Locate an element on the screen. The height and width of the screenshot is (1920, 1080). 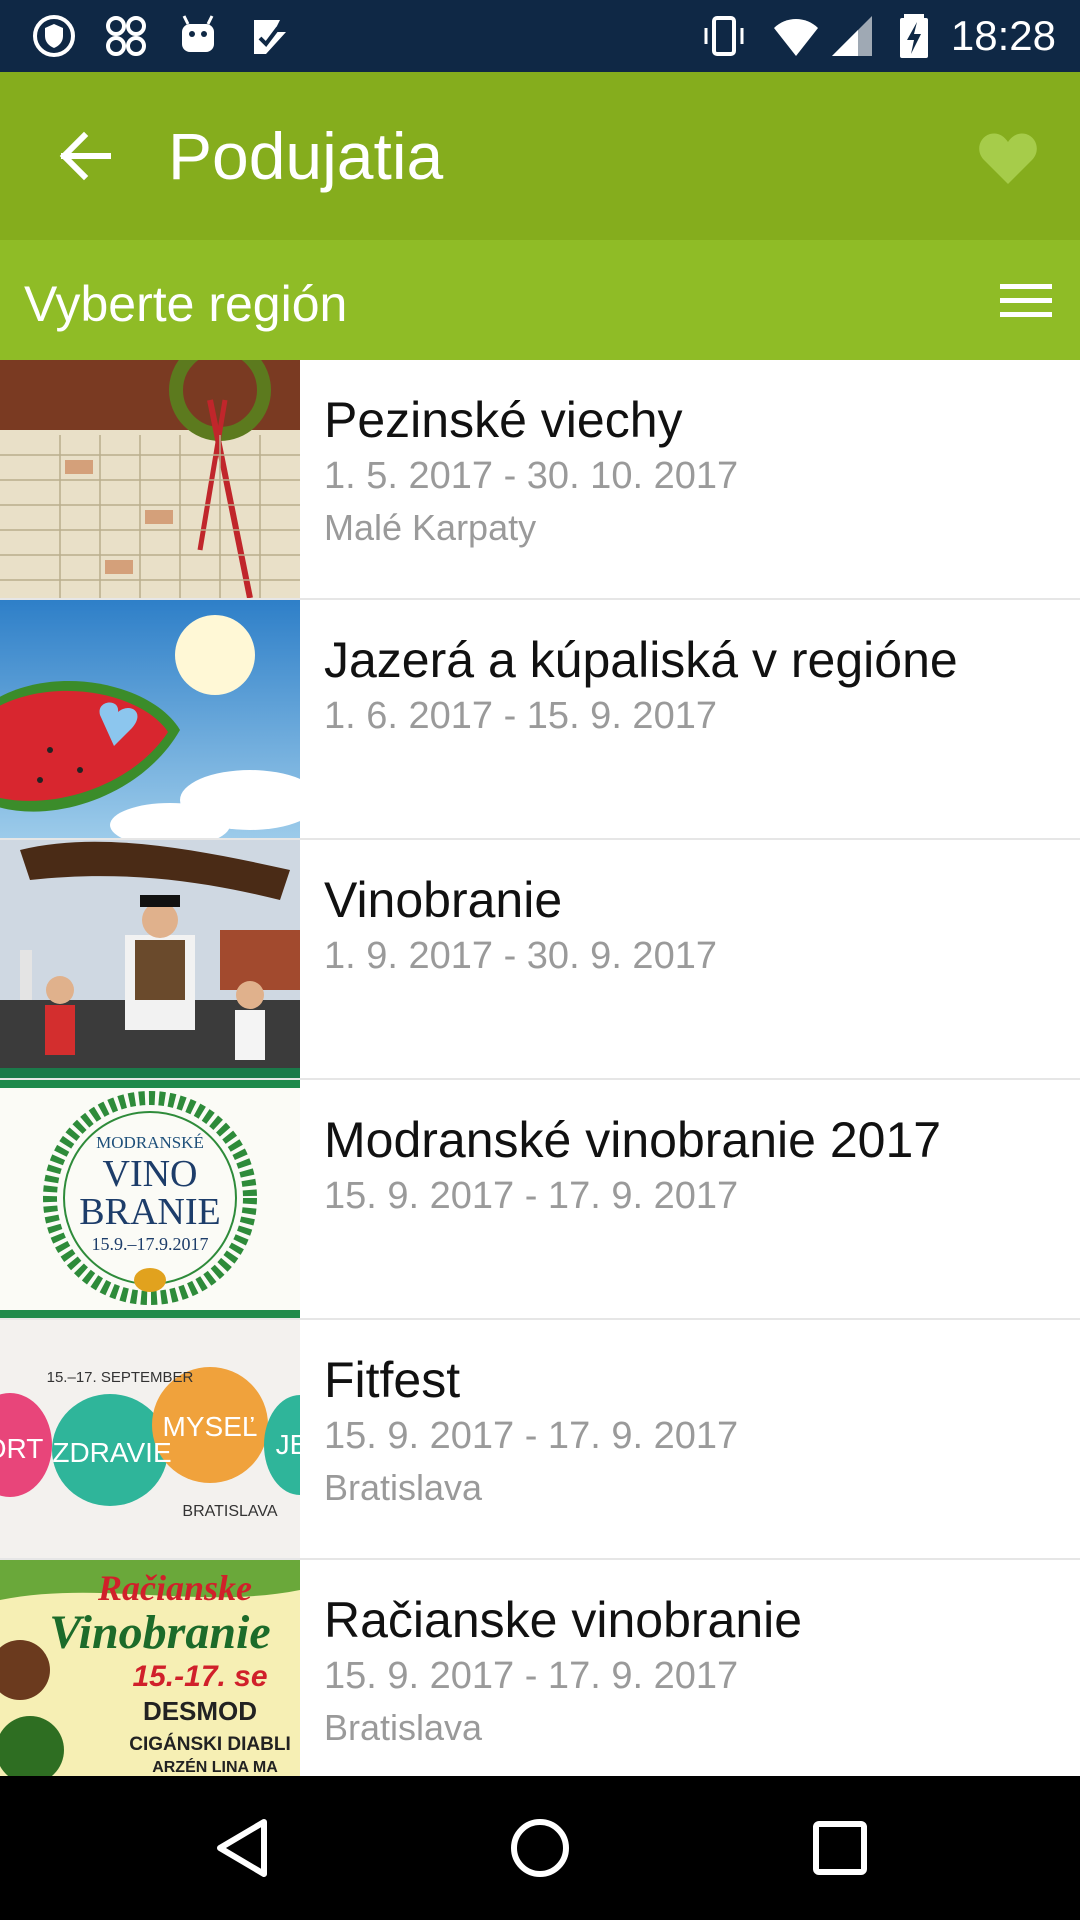
event-date: 1. 6. 2017 - 15. 9. 2017 is located at coordinates (520, 716).